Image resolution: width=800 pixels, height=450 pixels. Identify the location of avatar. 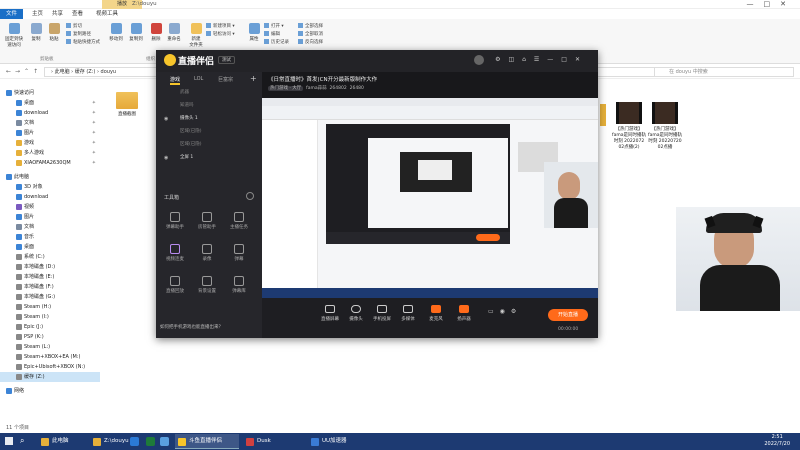
(479, 60).